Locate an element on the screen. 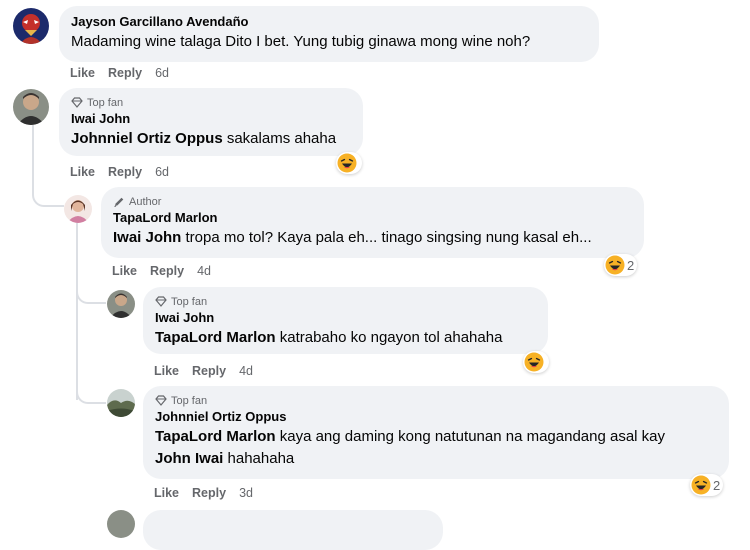  comment-bubble is located at coordinates (293, 530).